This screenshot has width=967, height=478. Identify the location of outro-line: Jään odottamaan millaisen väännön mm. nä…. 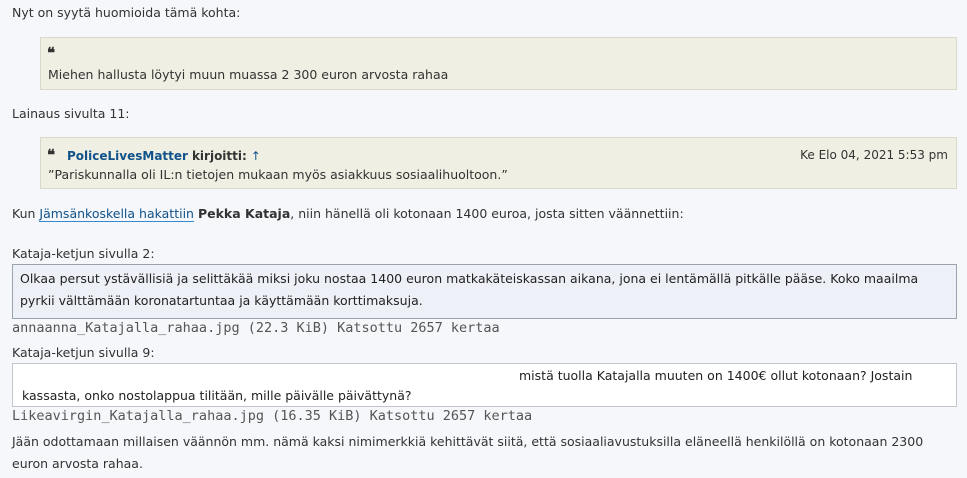
(468, 441).